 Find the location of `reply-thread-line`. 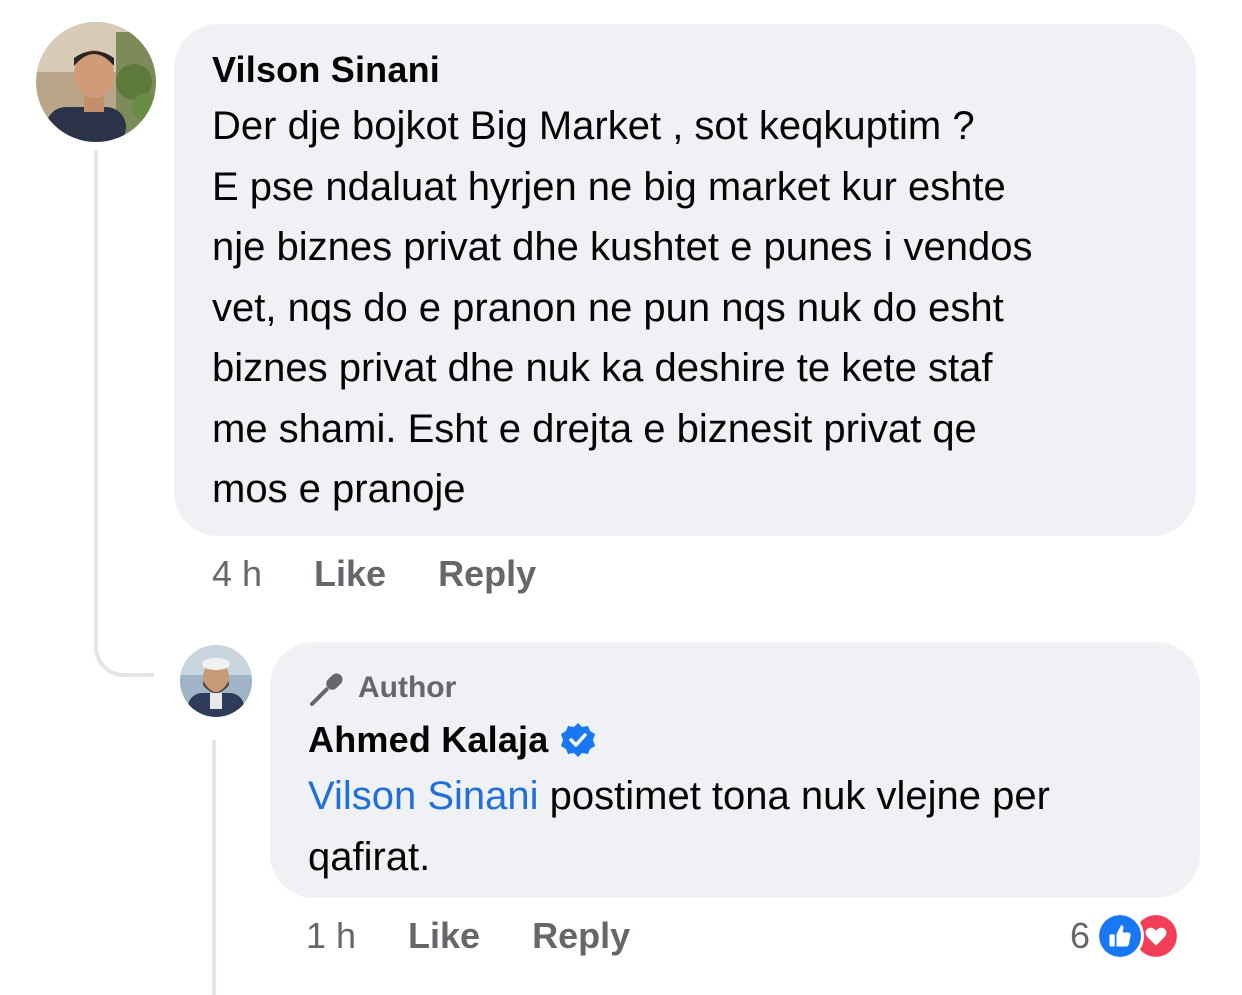

reply-thread-line is located at coordinates (214, 867).